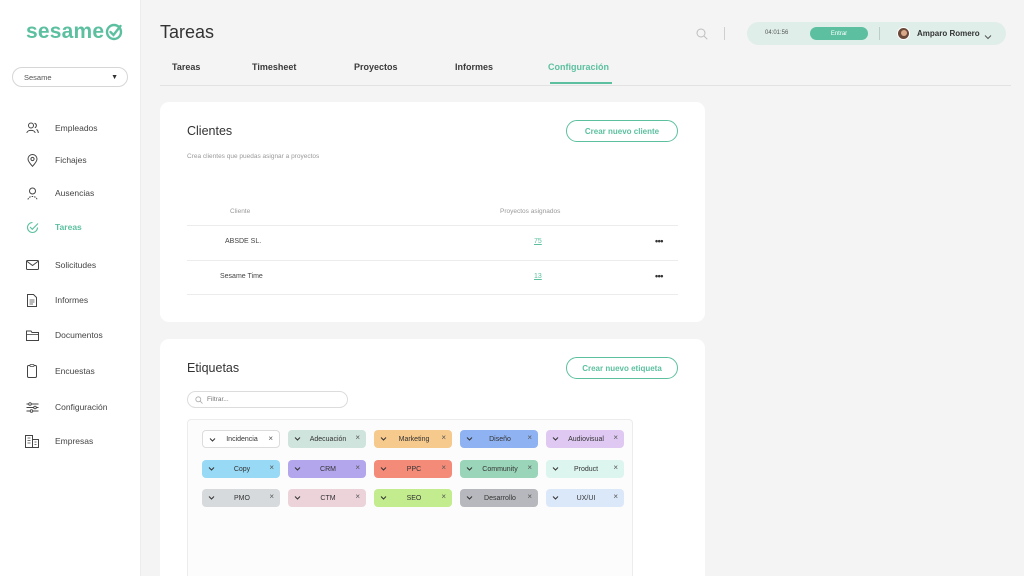 This screenshot has height=576, width=1024. I want to click on tag-chip: Diseño ×, so click(499, 439).